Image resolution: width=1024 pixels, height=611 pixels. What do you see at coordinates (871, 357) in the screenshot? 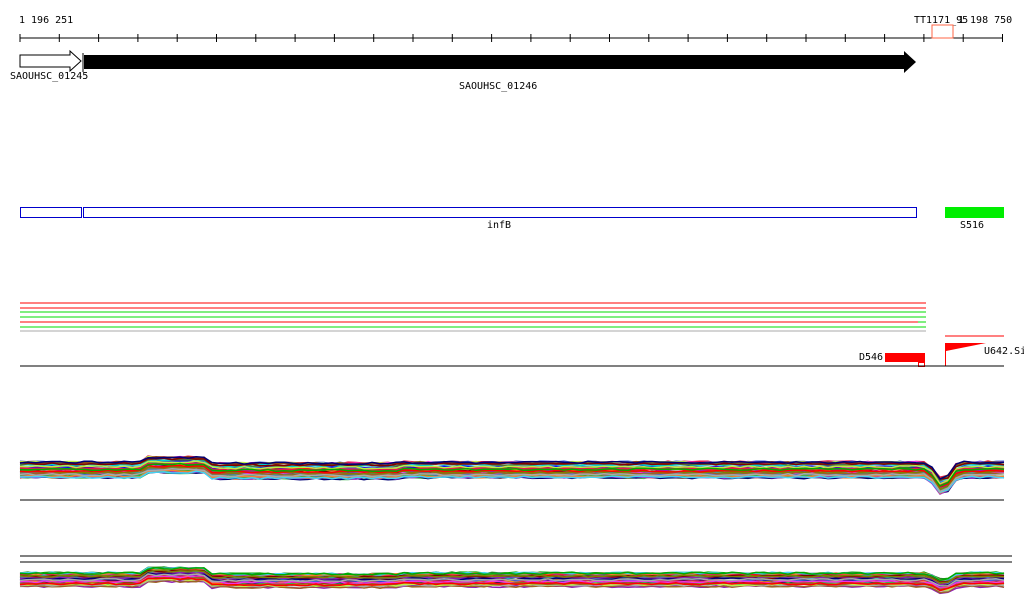
I see `signal-label-d546: D546` at bounding box center [871, 357].